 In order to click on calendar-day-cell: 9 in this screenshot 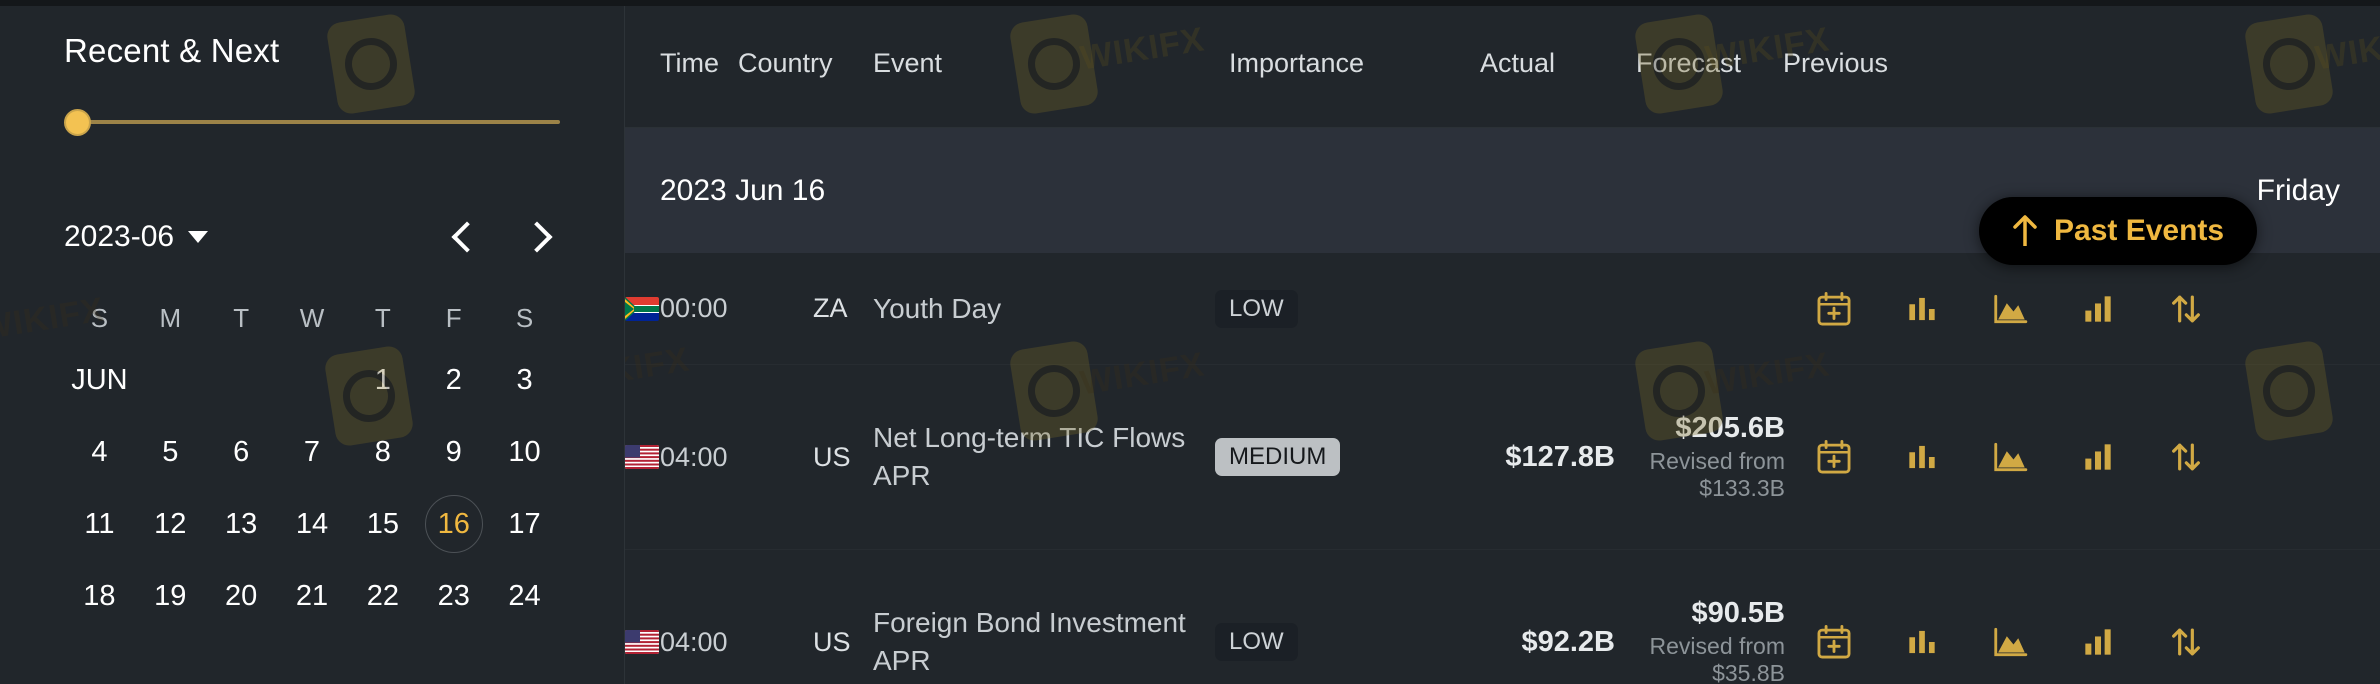, I will do `click(453, 452)`.